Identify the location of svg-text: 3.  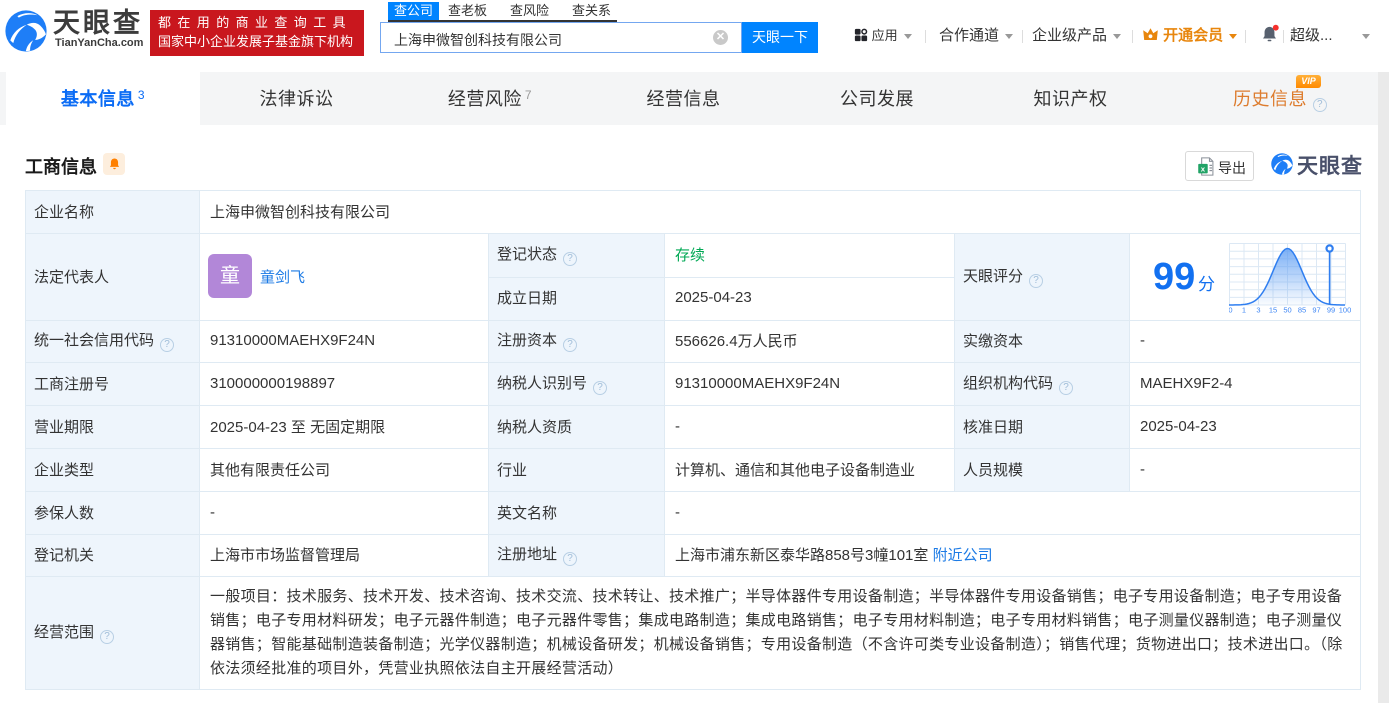
(1258, 310).